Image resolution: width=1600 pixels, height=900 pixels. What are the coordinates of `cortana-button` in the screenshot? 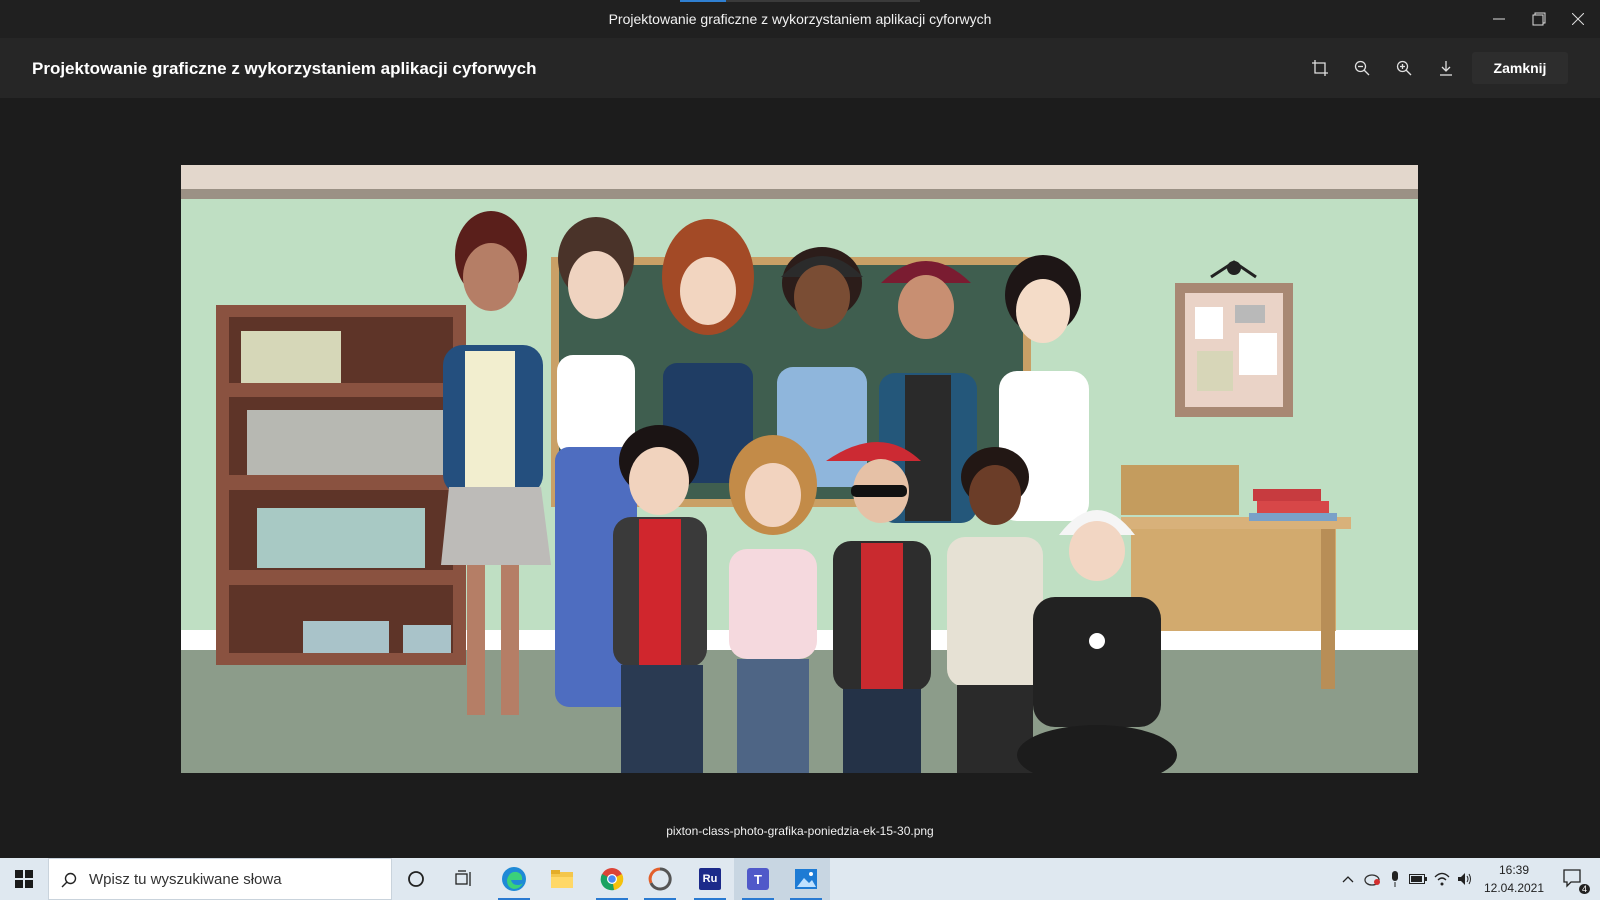 It's located at (416, 879).